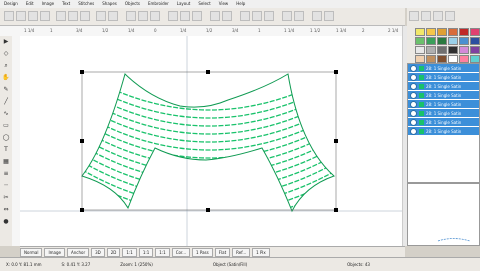 This screenshot has height=271, width=480. Describe the element at coordinates (227, 16) in the screenshot. I see `shape-tool-button` at that location.